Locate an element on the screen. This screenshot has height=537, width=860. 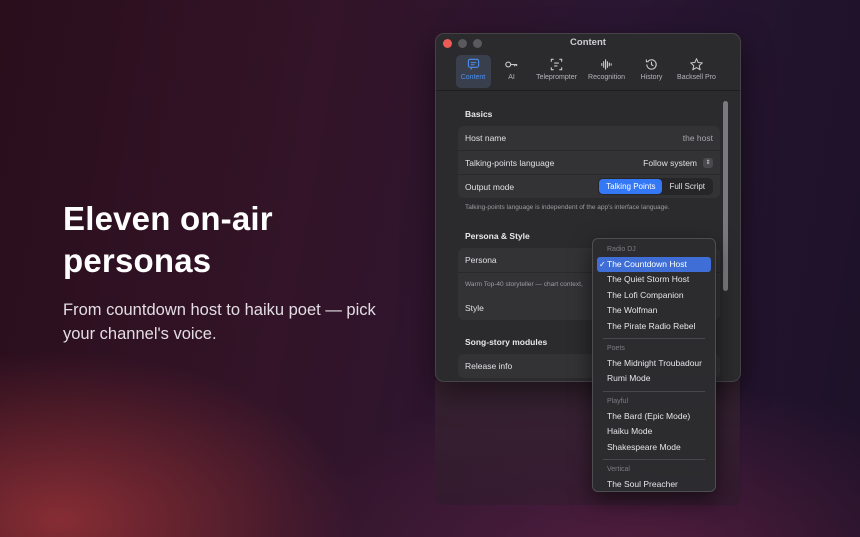
hero-title: Eleven on-air personas is located at coordinates (168, 239).